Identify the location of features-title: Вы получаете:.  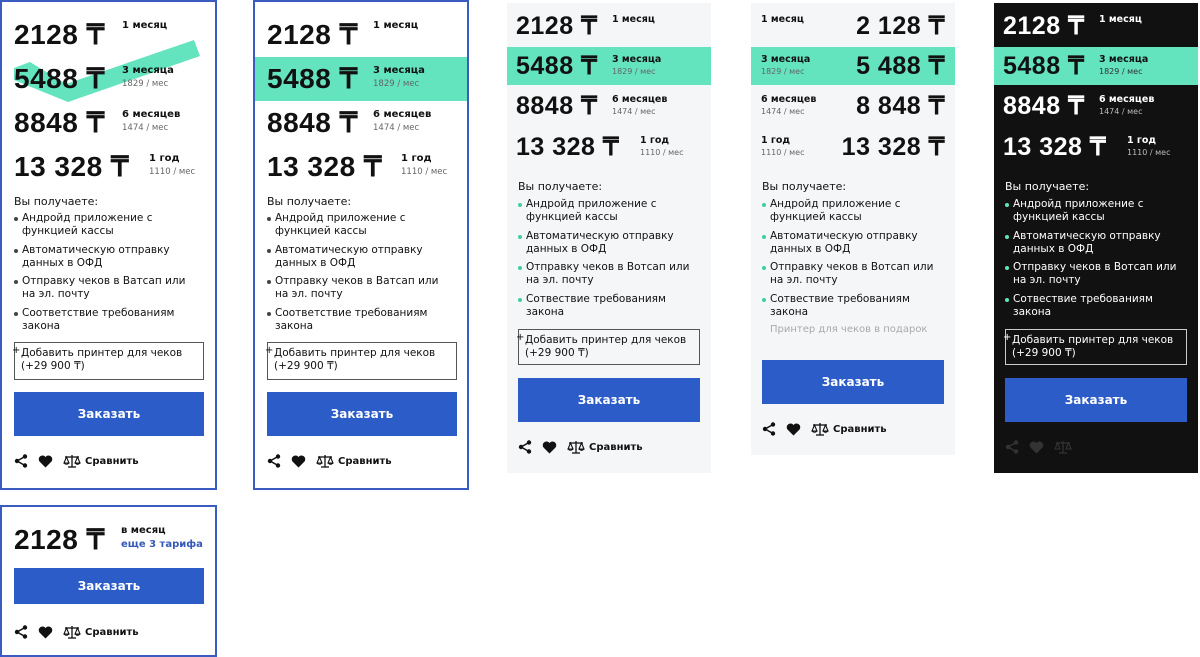
(56, 201).